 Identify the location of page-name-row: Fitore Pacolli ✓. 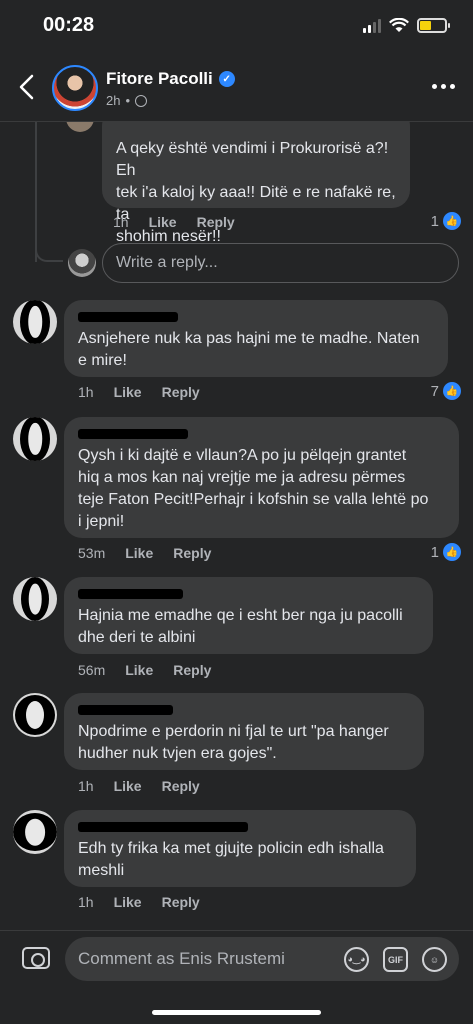
(170, 79).